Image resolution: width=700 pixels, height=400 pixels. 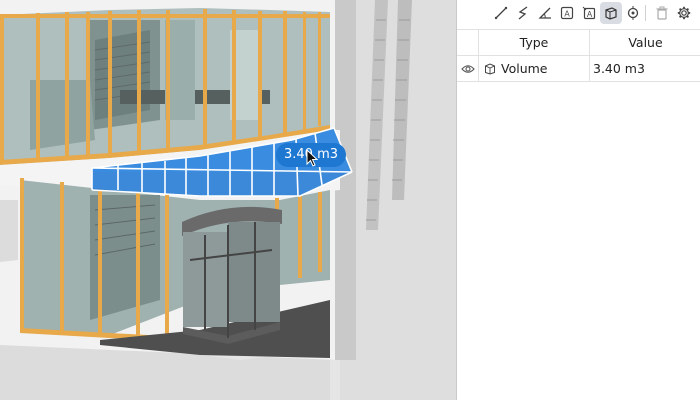 I want to click on measurements-table: Type Value Volume 3.40 m3, so click(x=578, y=55).